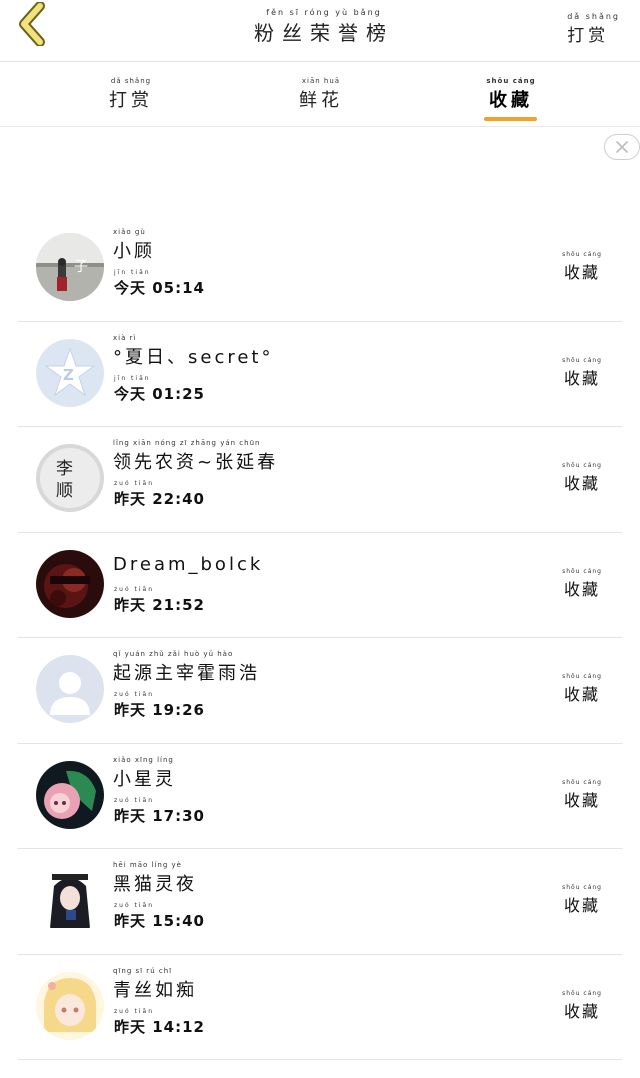  I want to click on user-name-text: Dream_bolck, so click(188, 564).